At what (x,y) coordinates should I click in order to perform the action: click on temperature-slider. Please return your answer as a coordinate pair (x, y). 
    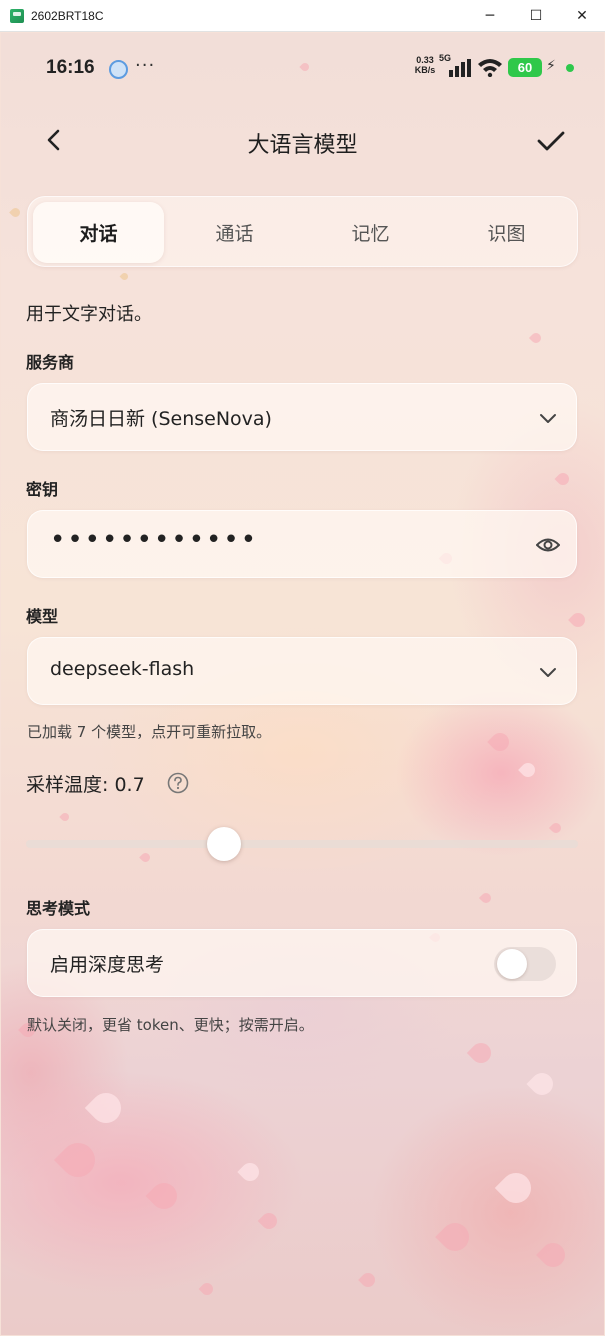
    Looking at the image, I should click on (302, 844).